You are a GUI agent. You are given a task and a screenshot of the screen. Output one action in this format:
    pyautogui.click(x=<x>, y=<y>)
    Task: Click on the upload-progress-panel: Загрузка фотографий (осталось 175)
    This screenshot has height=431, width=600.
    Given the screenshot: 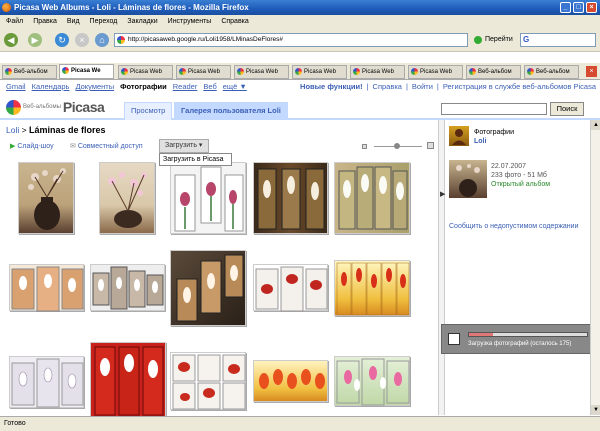 What is the action you would take?
    pyautogui.click(x=520, y=339)
    